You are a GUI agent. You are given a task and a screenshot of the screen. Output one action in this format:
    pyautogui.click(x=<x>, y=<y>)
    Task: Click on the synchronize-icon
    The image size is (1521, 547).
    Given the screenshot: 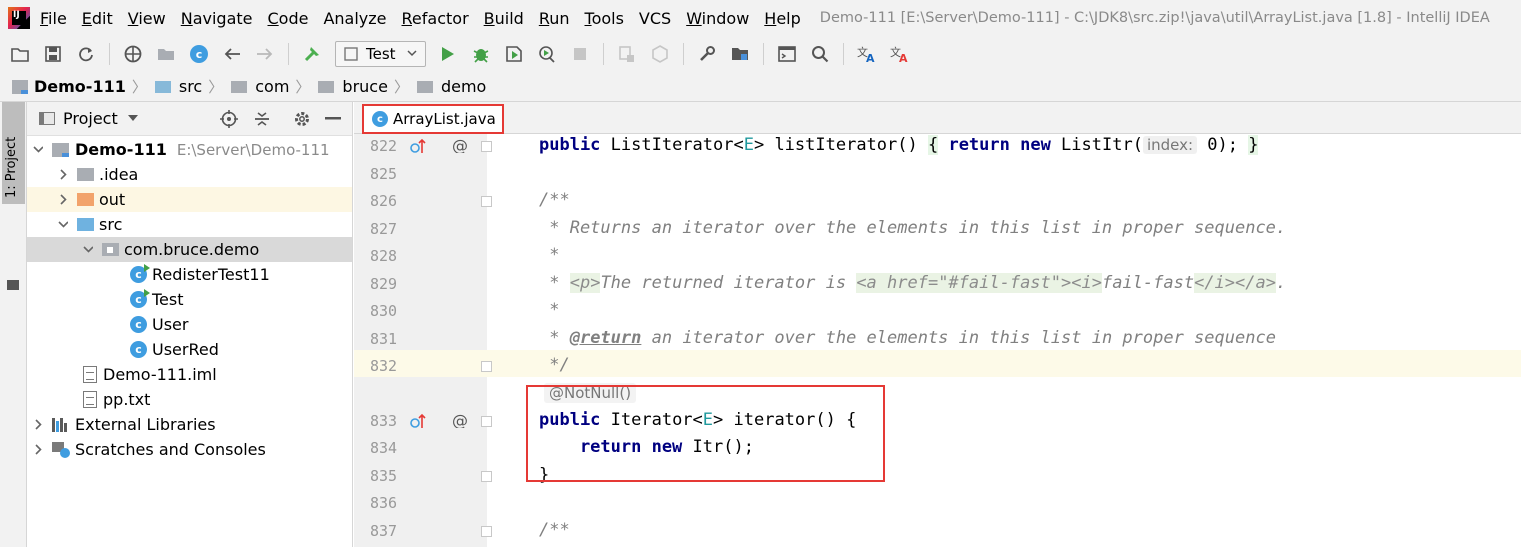 What is the action you would take?
    pyautogui.click(x=86, y=54)
    